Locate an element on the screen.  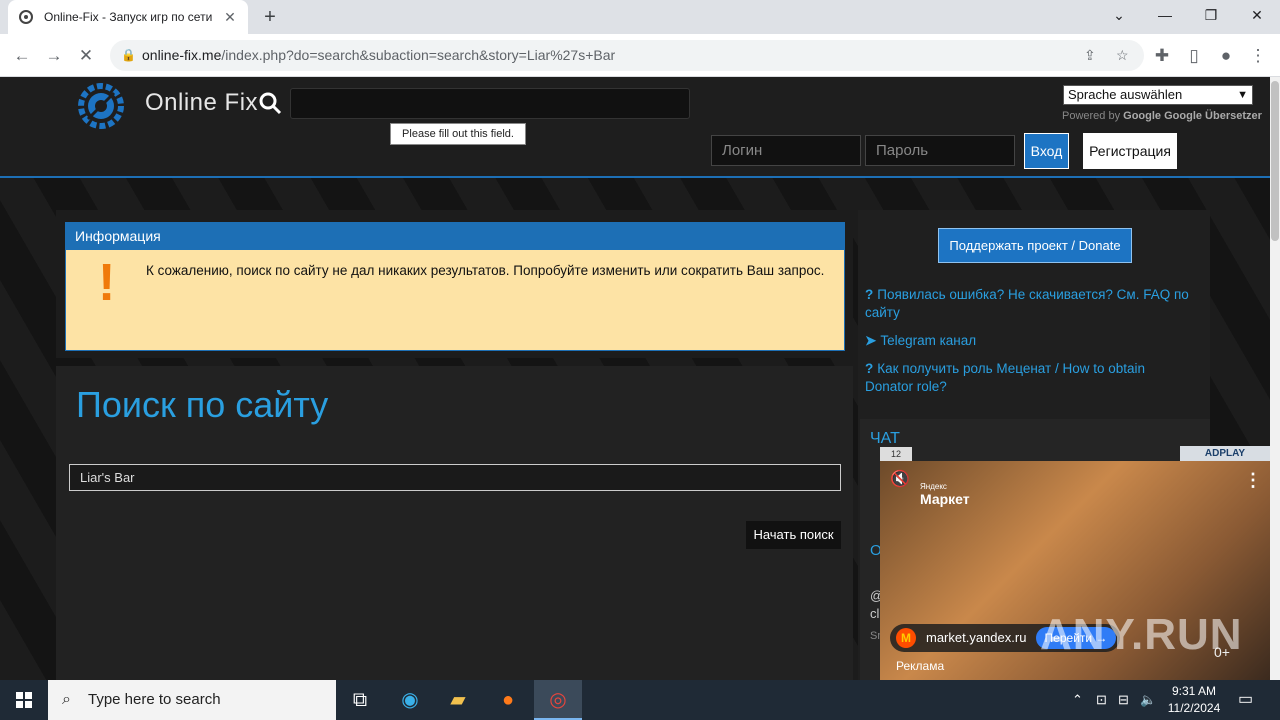
tab-search-chevron-icon: ⌄ is located at coordinates (1119, 15).